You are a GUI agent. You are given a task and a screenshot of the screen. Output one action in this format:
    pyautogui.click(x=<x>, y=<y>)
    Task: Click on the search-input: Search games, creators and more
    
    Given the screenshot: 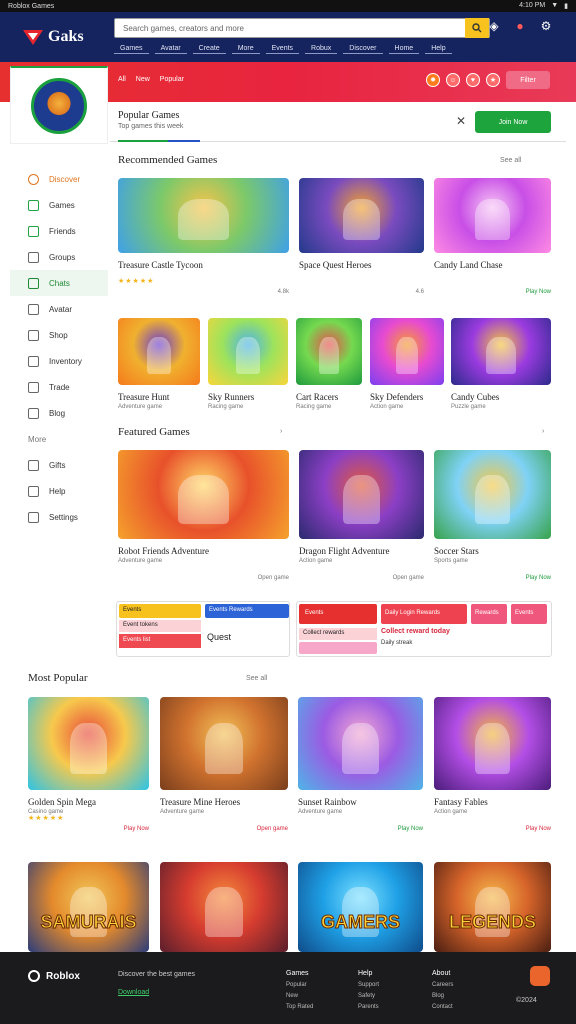 What is the action you would take?
    pyautogui.click(x=302, y=28)
    